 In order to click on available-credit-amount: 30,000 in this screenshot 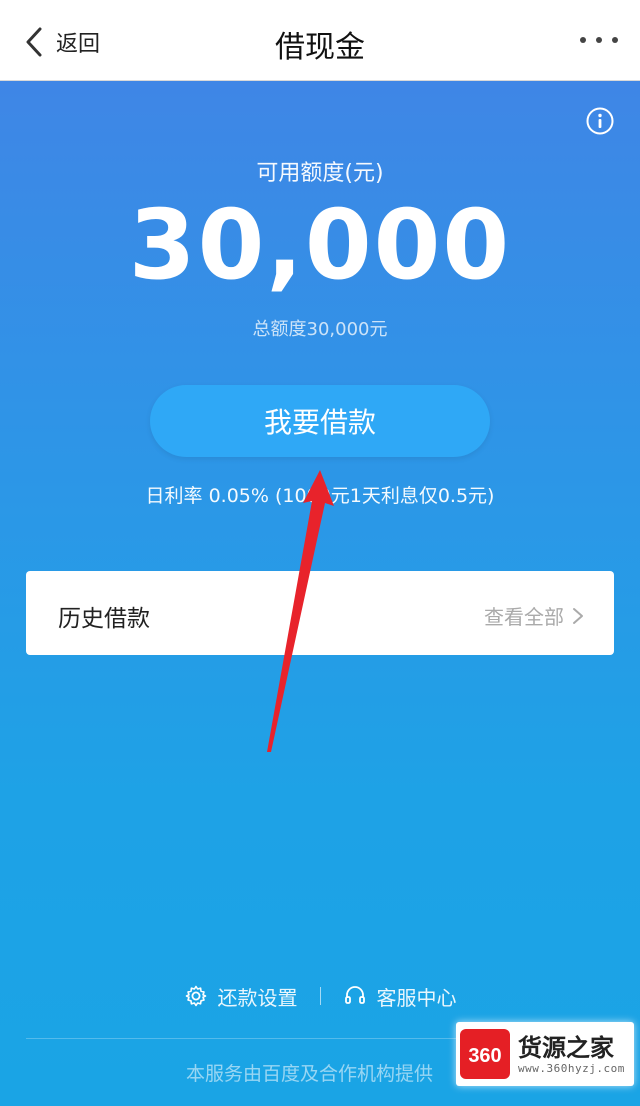, I will do `click(320, 245)`.